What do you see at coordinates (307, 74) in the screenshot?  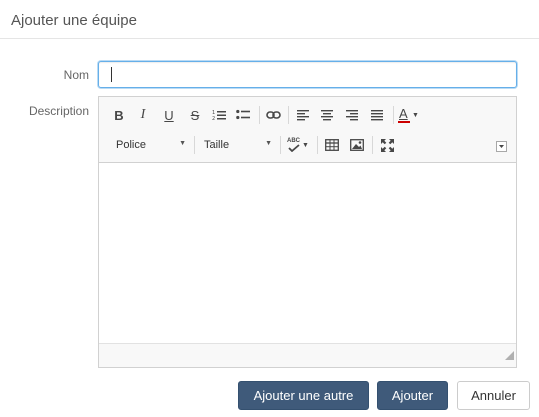 I see `name-input` at bounding box center [307, 74].